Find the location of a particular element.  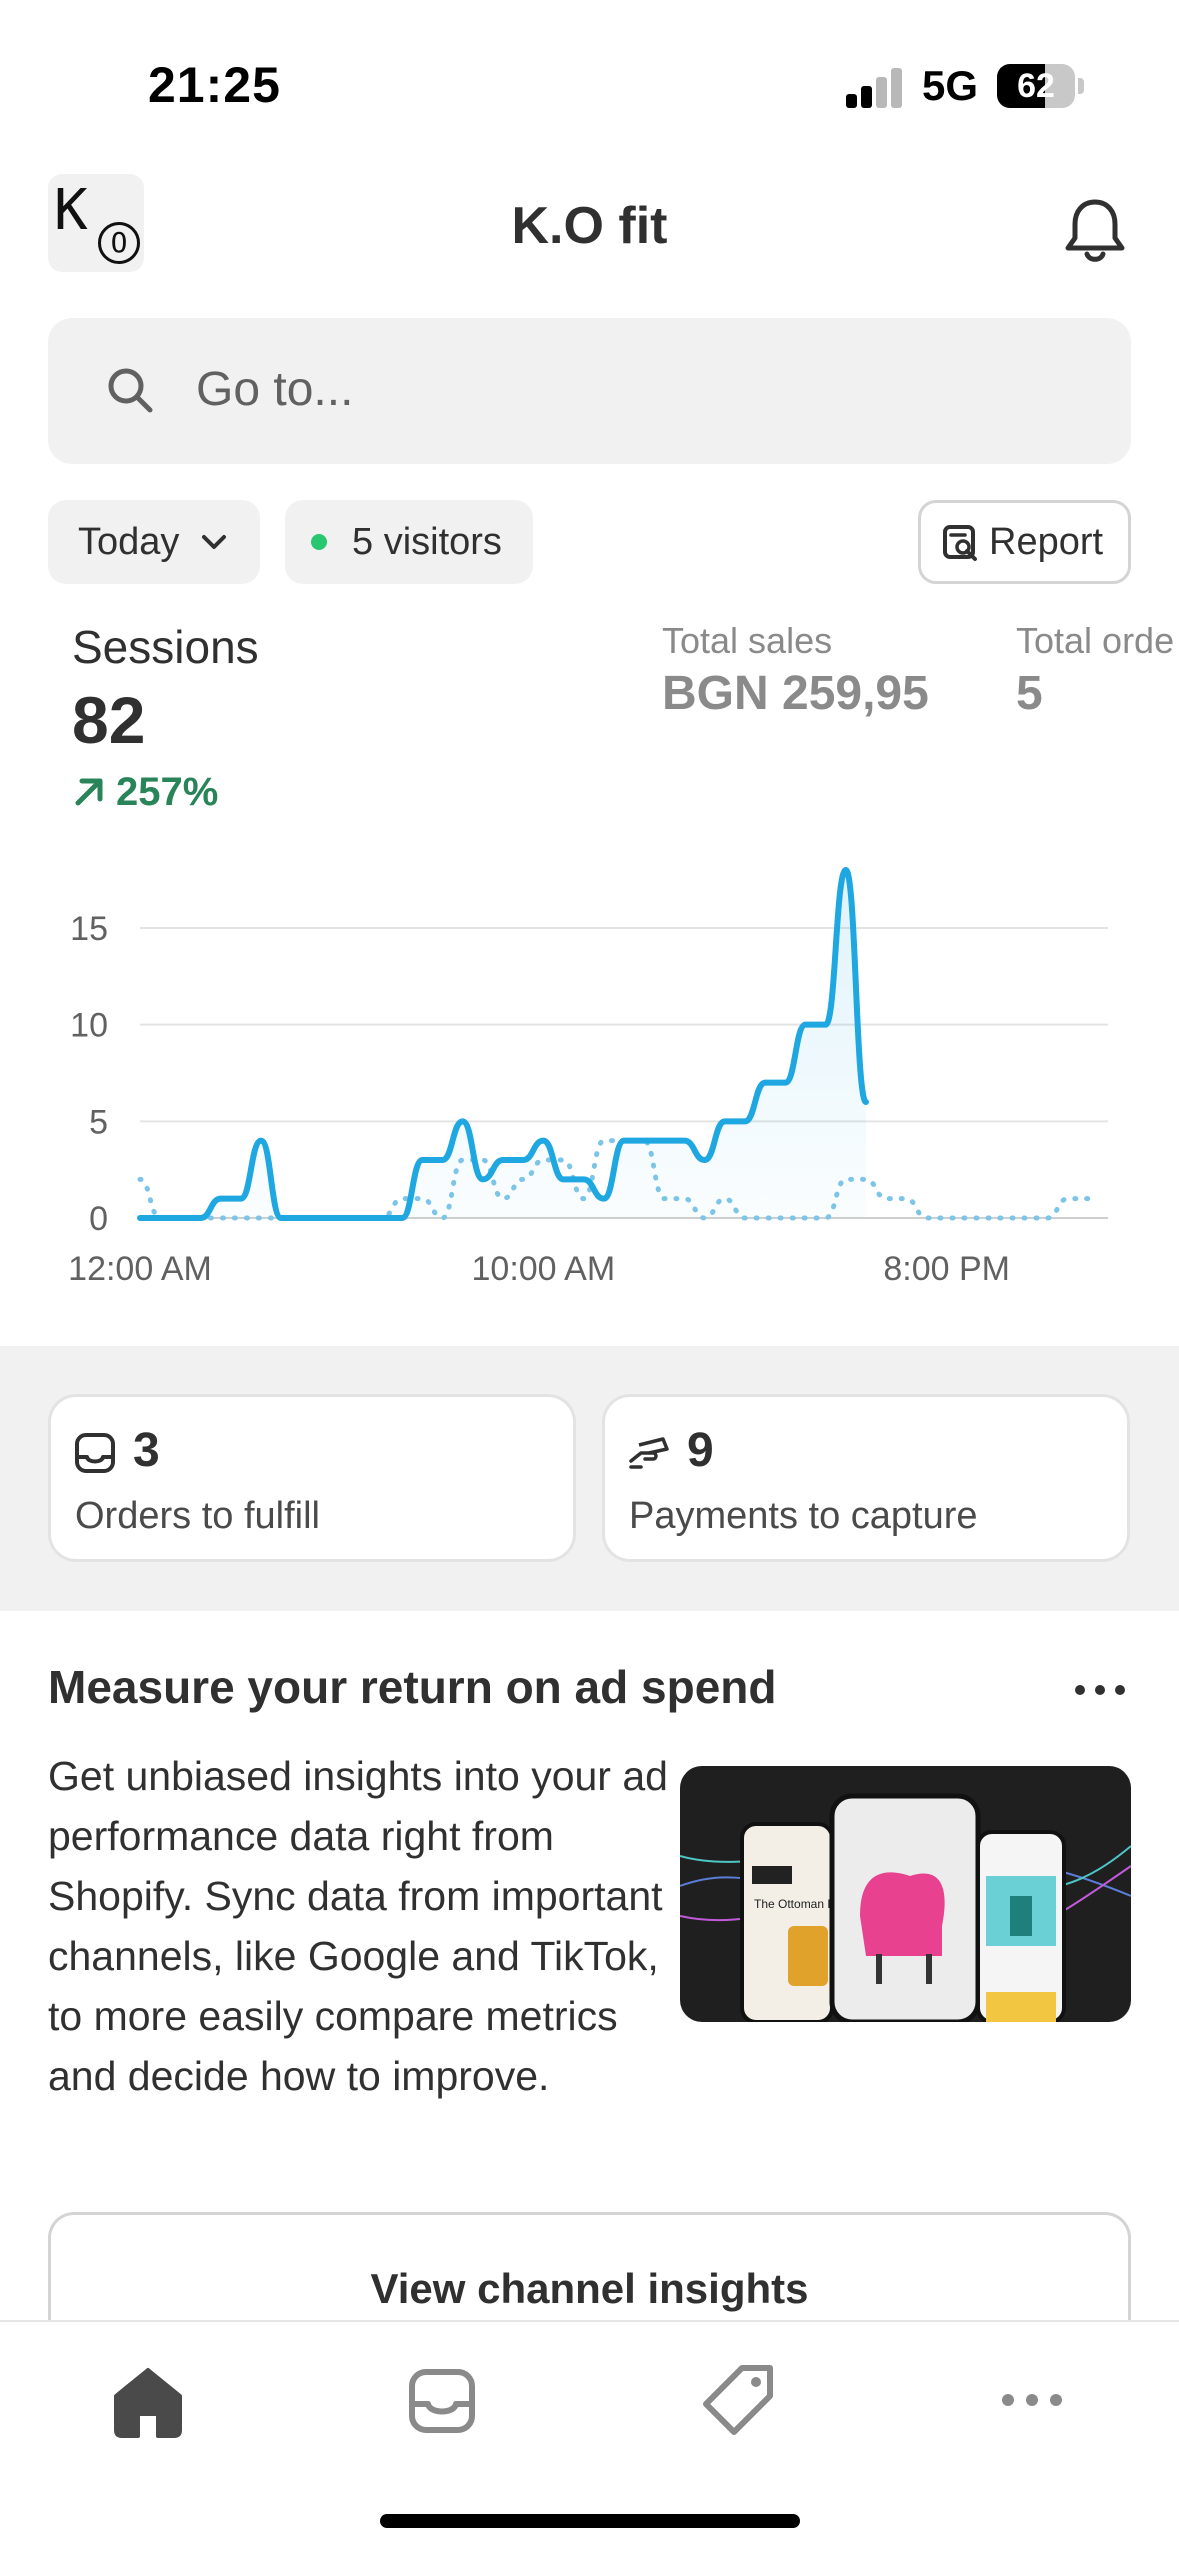

sessions-change: 257% is located at coordinates (145, 792).